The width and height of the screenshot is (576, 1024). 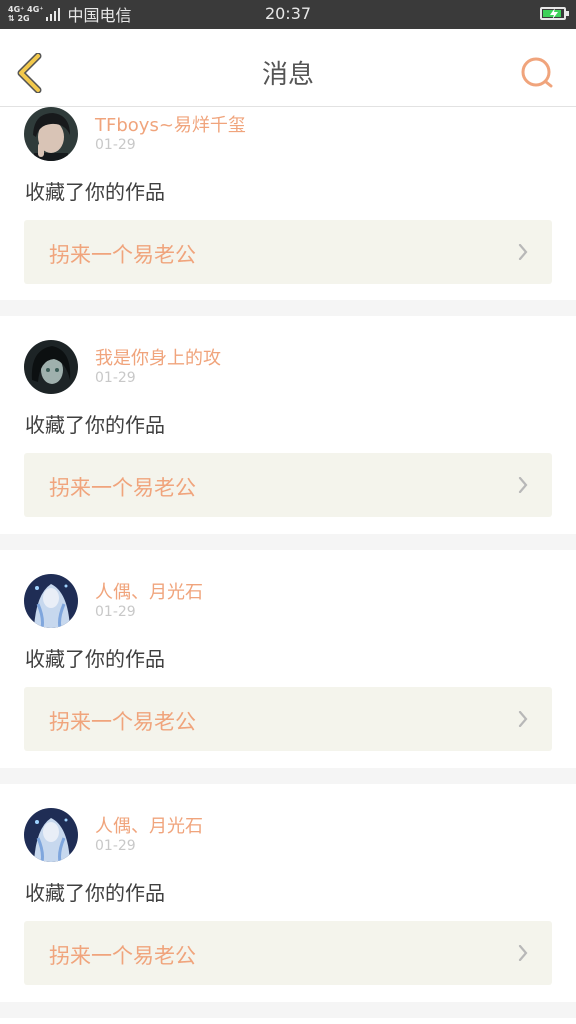 I want to click on message-card, so click(x=288, y=1021).